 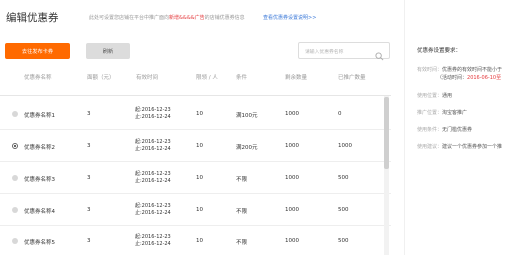 What do you see at coordinates (439, 51) in the screenshot?
I see `requirements-heading: 优惠券设置要求：` at bounding box center [439, 51].